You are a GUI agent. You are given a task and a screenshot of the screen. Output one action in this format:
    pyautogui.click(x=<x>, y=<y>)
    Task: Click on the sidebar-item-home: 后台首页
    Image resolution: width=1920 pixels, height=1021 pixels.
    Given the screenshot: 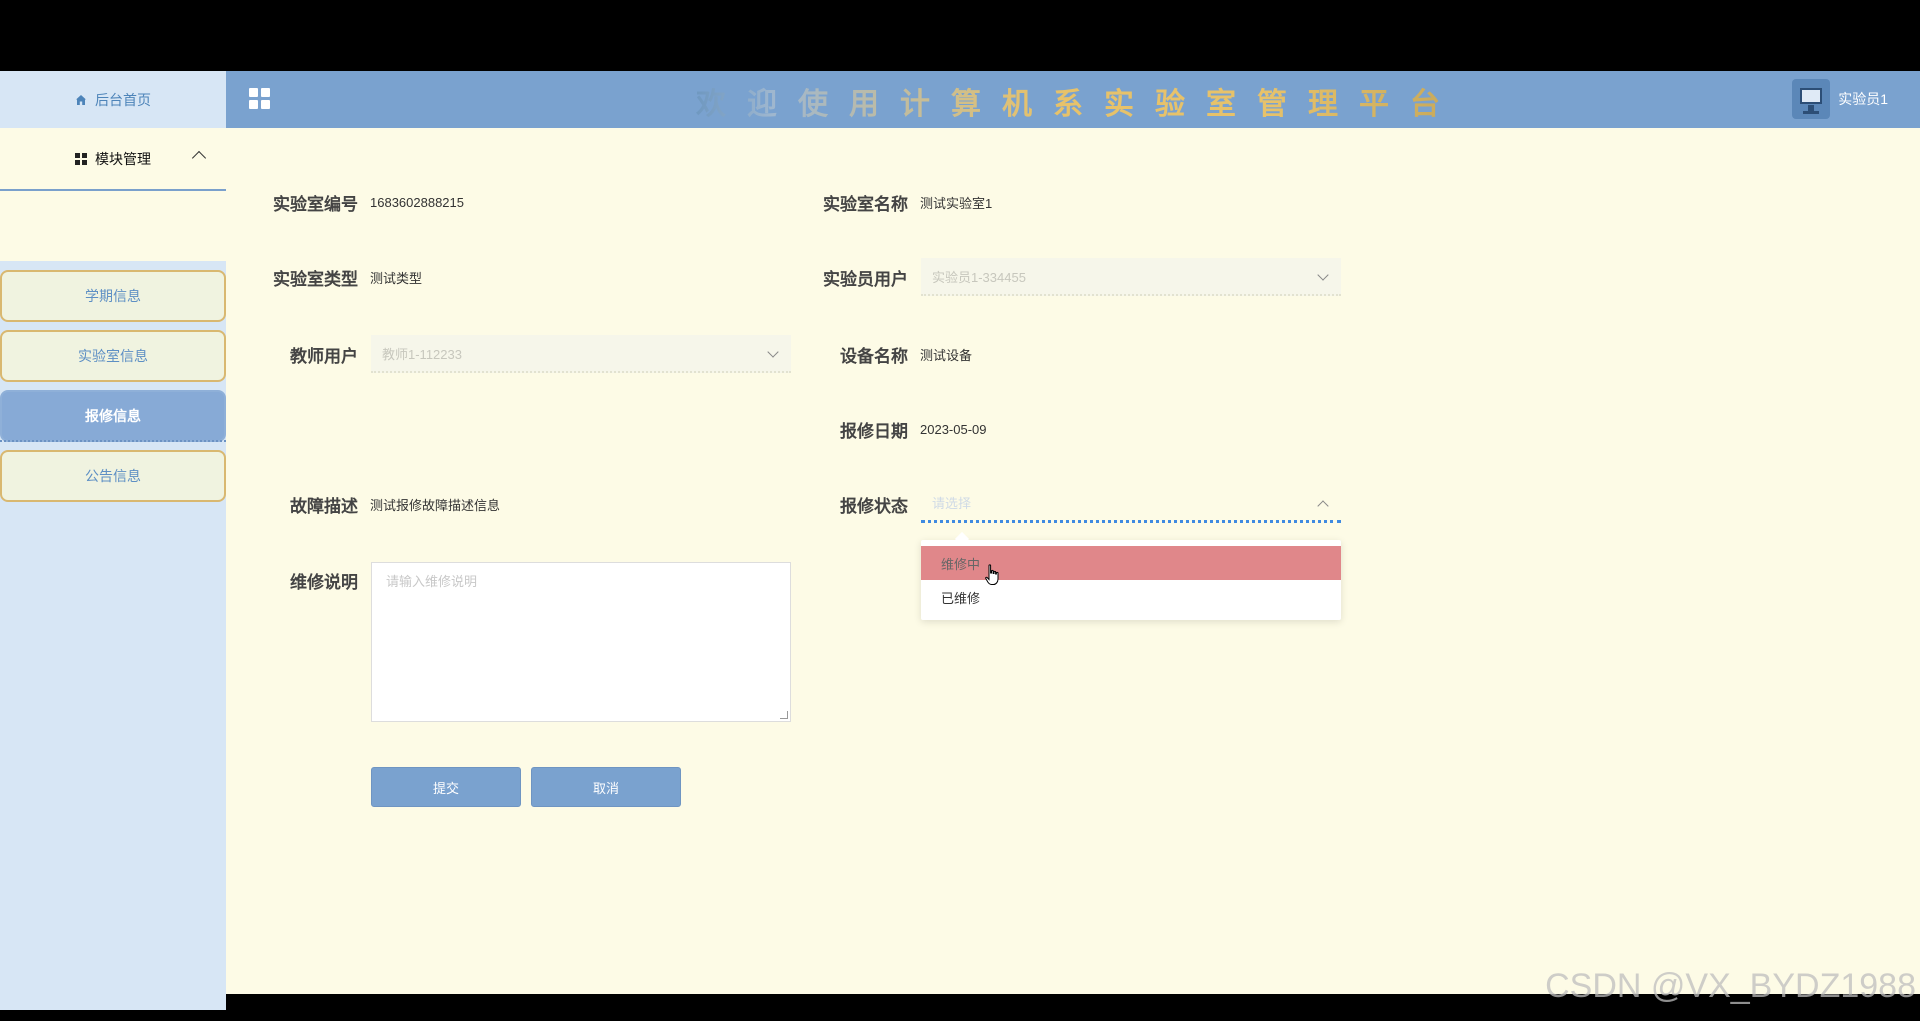 What is the action you would take?
    pyautogui.click(x=113, y=99)
    